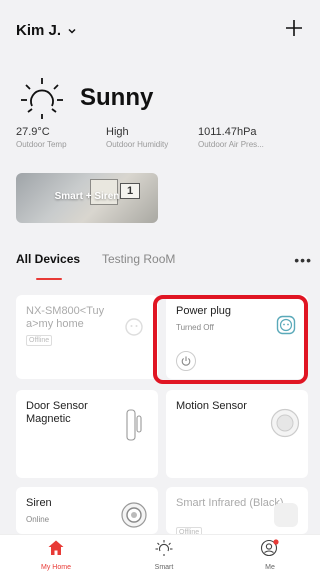  Describe the element at coordinates (39, 30) in the screenshot. I see `home-name: Kim J.` at that location.